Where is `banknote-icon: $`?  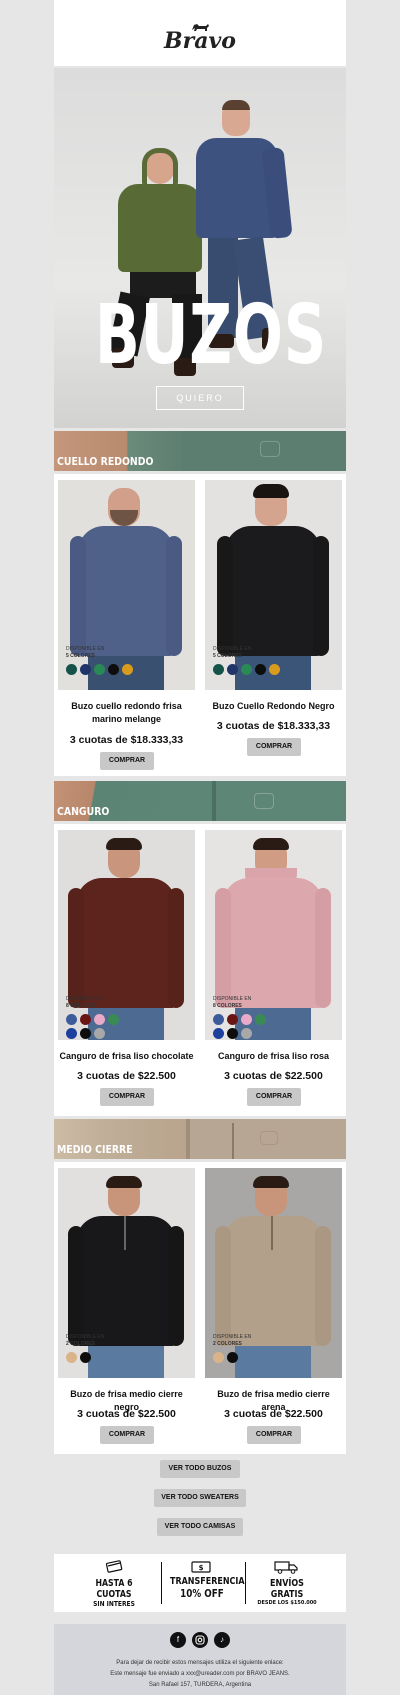
banknote-icon: $ is located at coordinates (201, 1567).